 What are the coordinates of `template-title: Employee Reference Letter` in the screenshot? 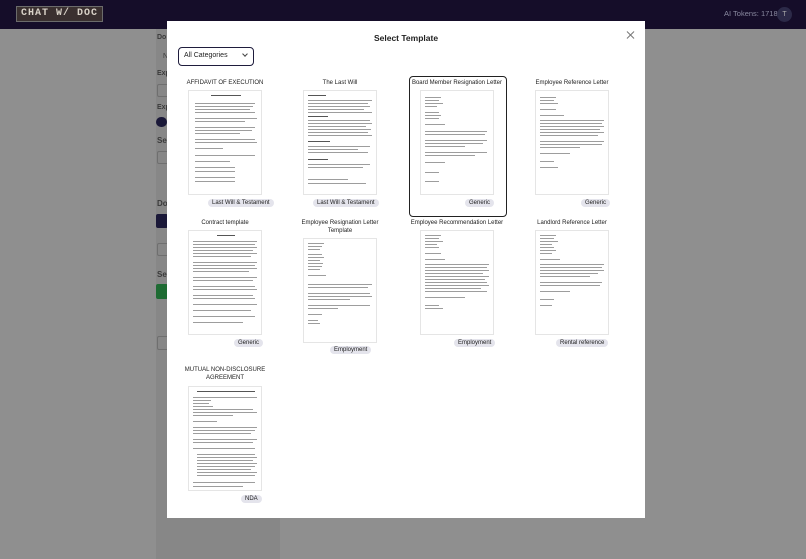 It's located at (572, 83).